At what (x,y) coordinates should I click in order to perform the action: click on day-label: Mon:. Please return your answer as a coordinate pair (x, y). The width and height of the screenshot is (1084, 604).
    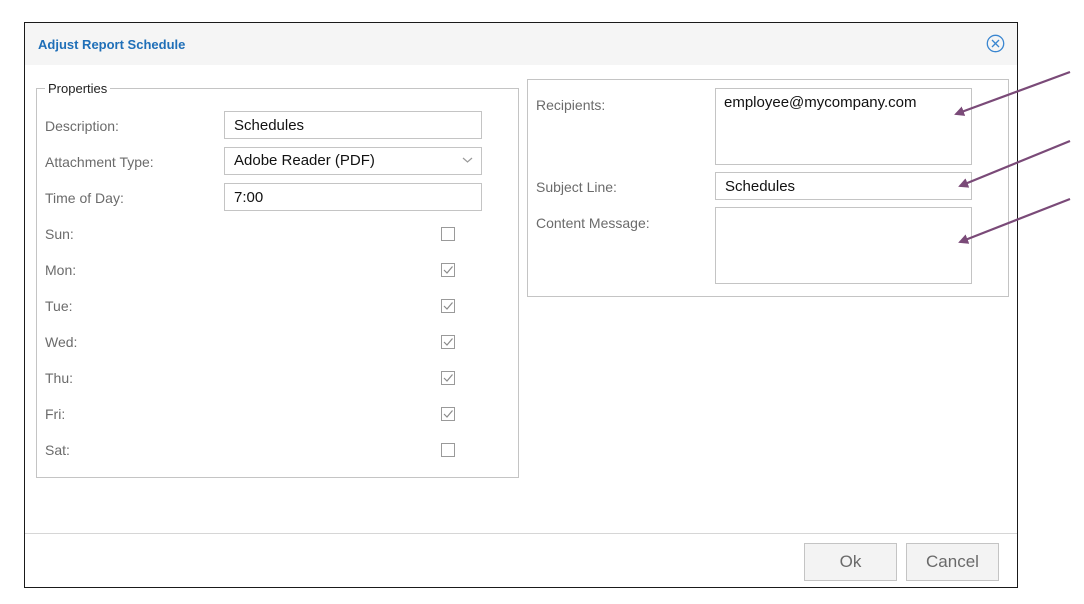
    Looking at the image, I should click on (61, 270).